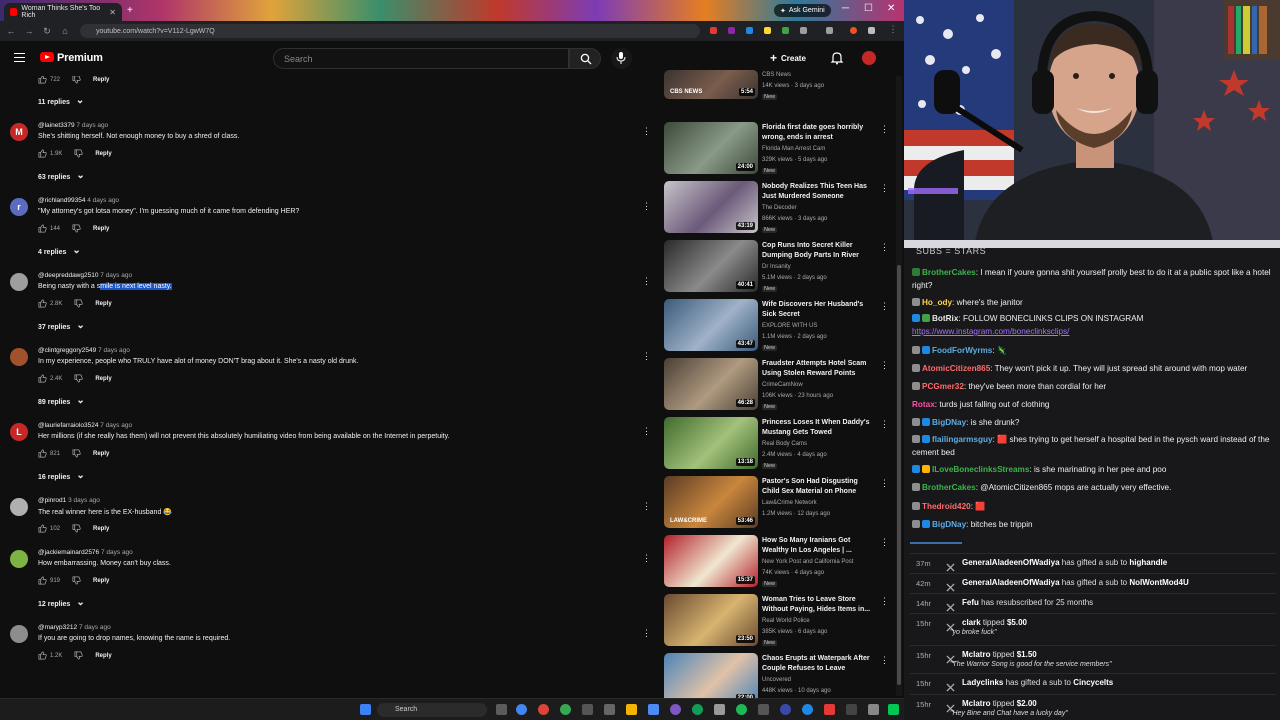 The image size is (1280, 720). Describe the element at coordinates (543, 709) in the screenshot. I see `browser-icon` at that location.